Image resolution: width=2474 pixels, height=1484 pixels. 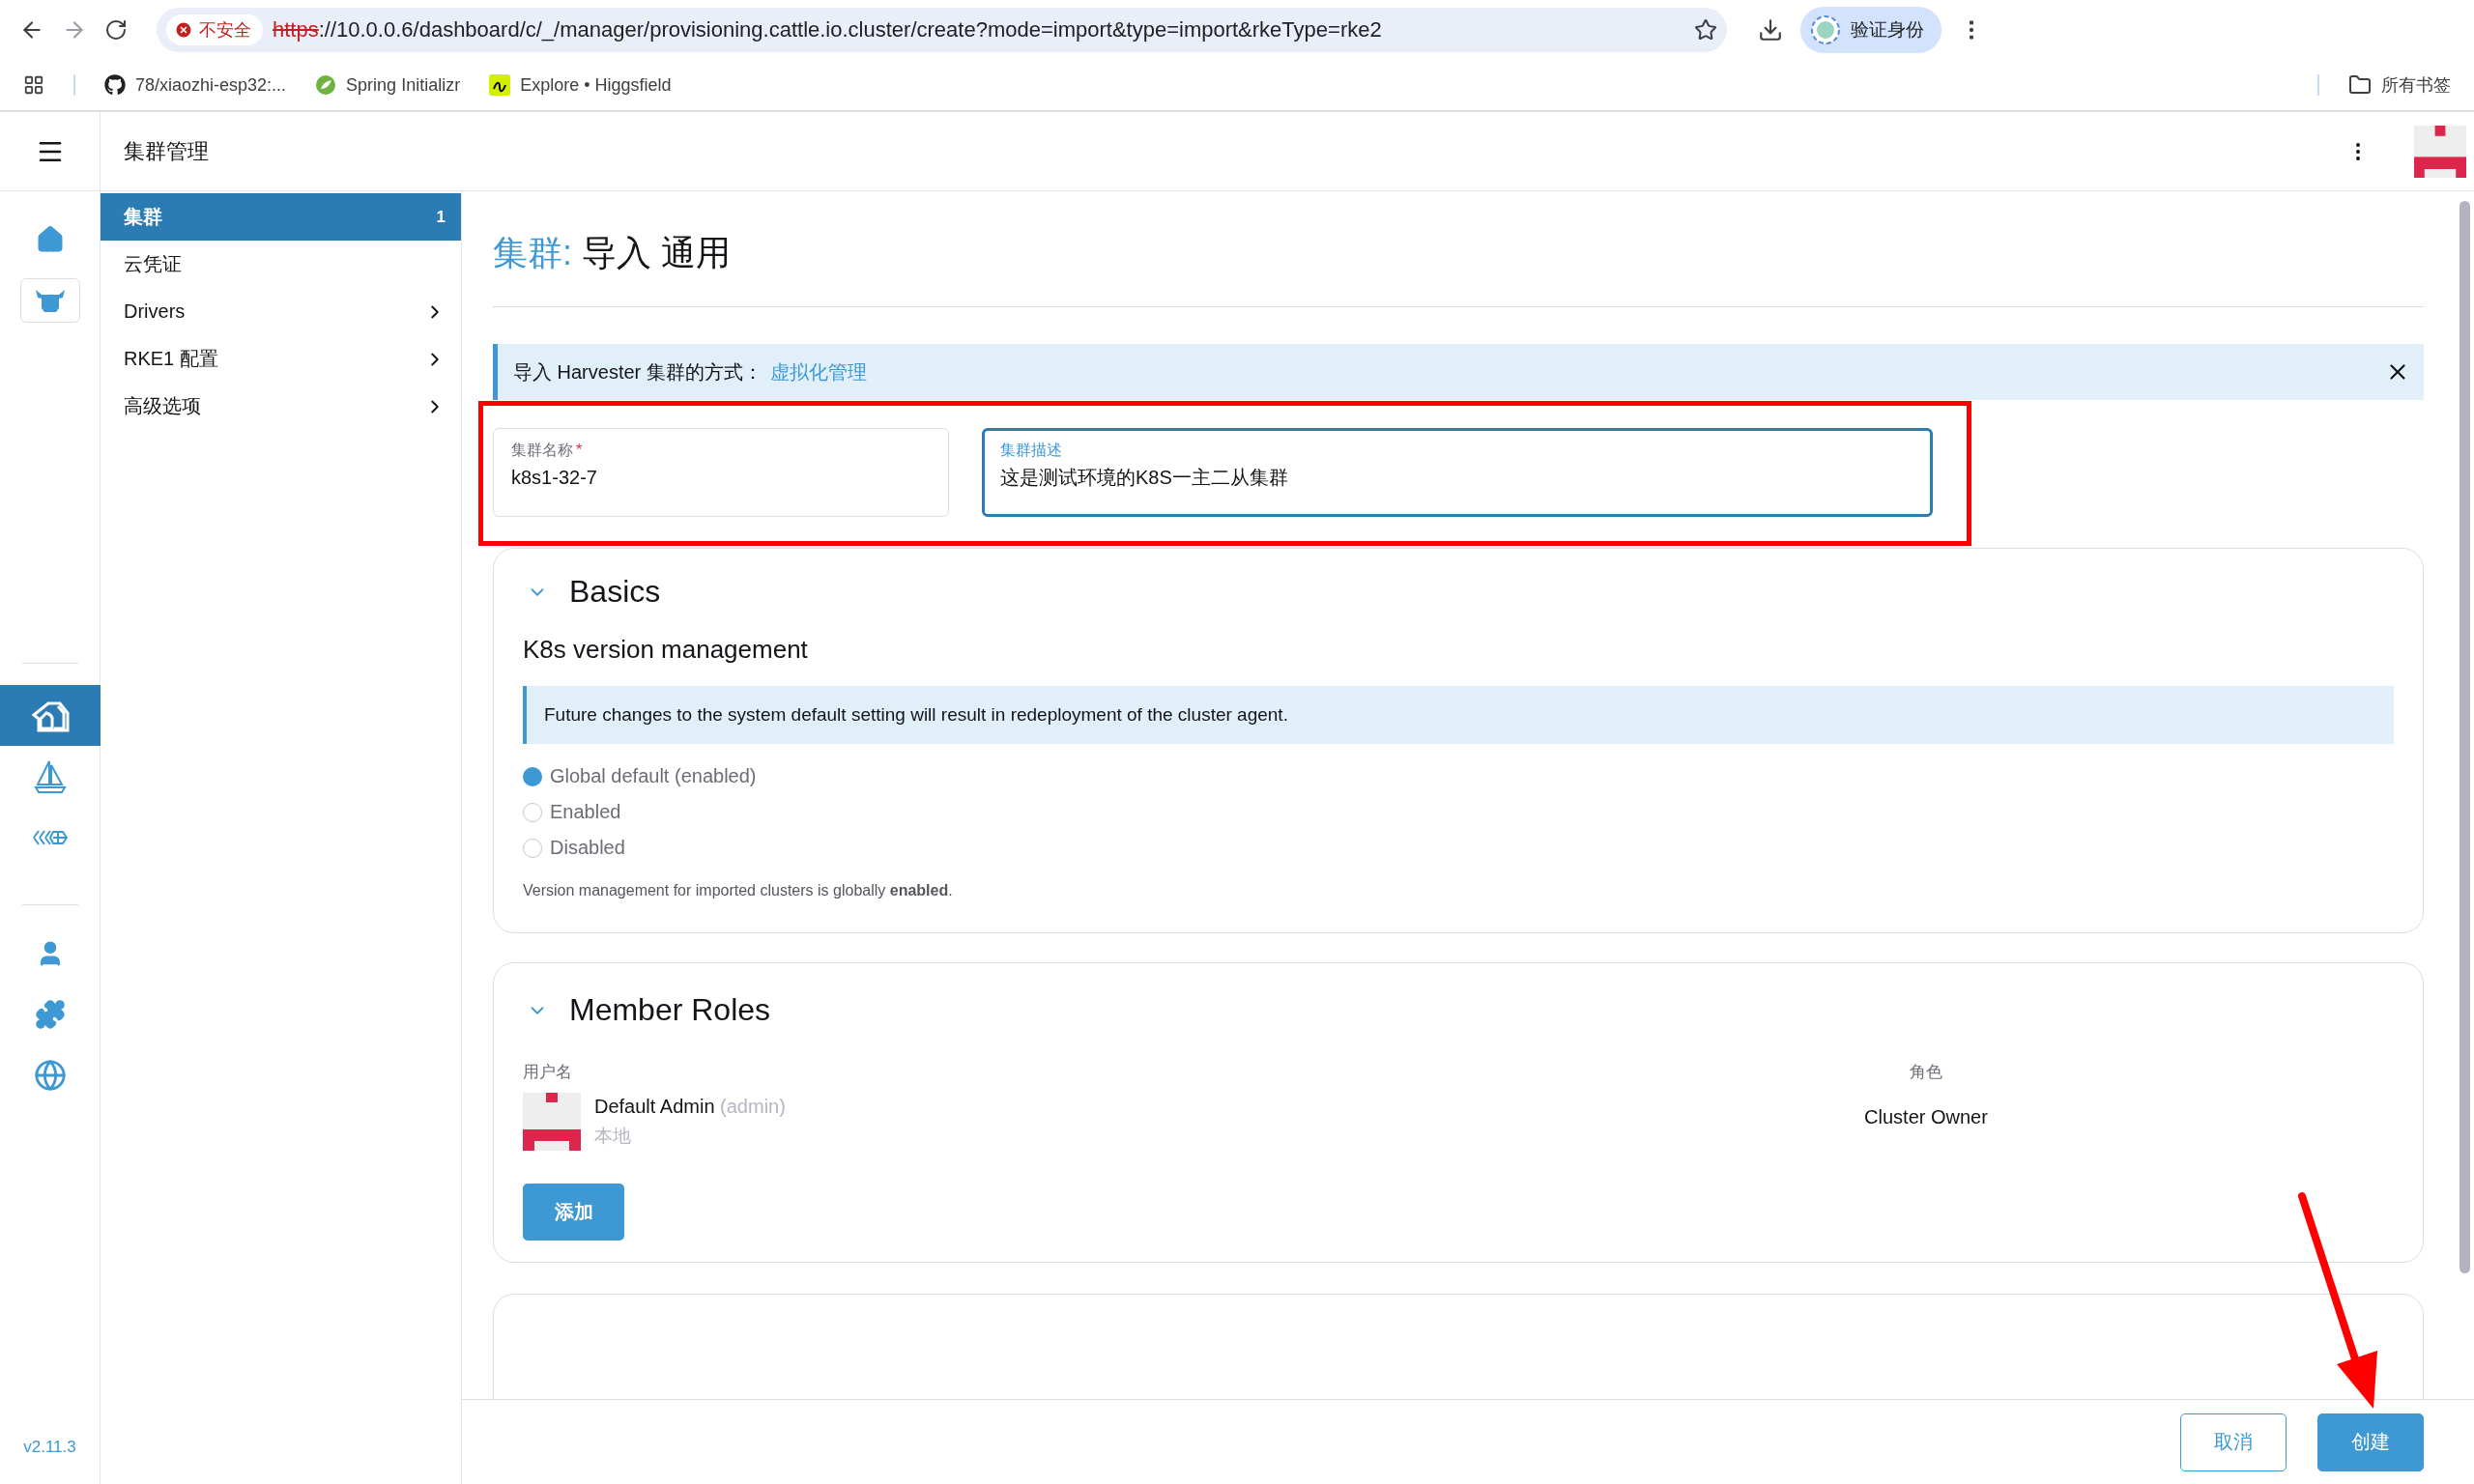 What do you see at coordinates (1706, 30) in the screenshot?
I see `bookmark-star-icon` at bounding box center [1706, 30].